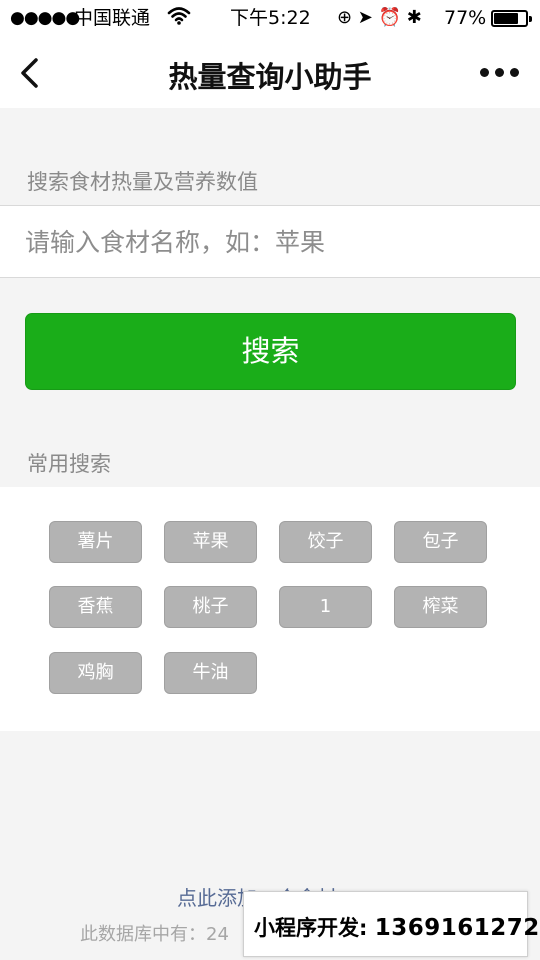  Describe the element at coordinates (325, 607) in the screenshot. I see `tag-one: 1` at that location.